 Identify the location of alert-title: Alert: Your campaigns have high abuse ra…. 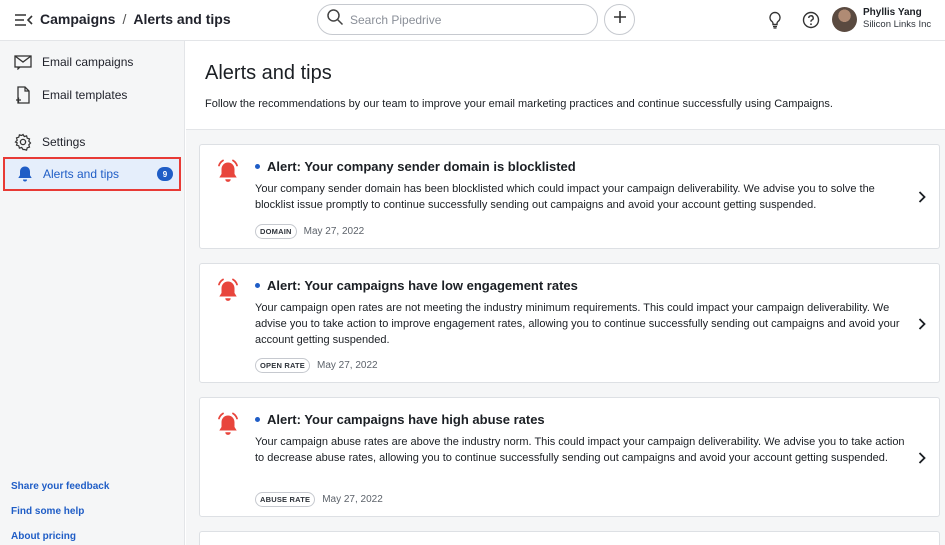
(406, 419).